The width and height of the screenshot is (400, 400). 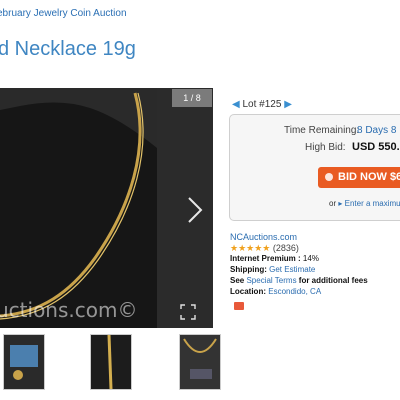 I want to click on internet-premium-row: Internet Premium : 14%, so click(x=274, y=258).